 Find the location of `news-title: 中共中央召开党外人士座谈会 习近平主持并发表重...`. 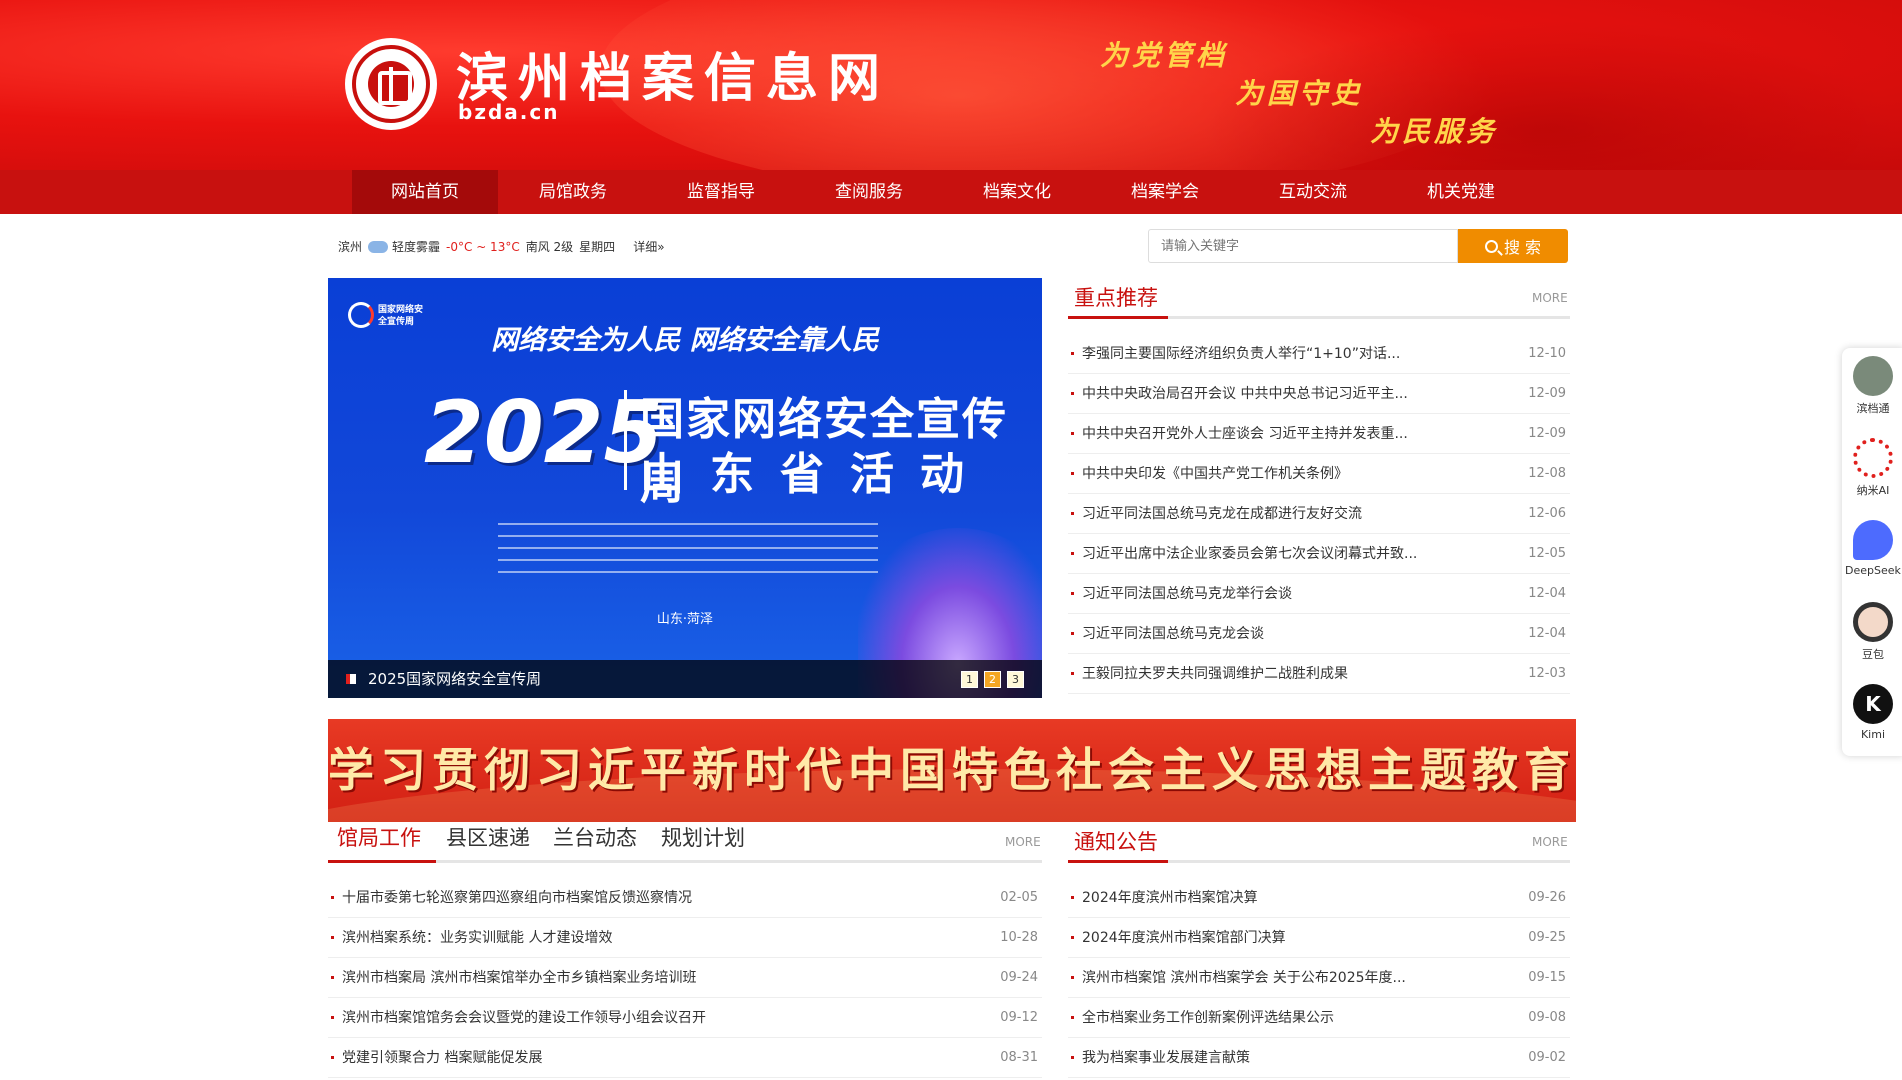

news-title: 中共中央召开党外人士座谈会 习近平主持并发表重... is located at coordinates (1245, 434).